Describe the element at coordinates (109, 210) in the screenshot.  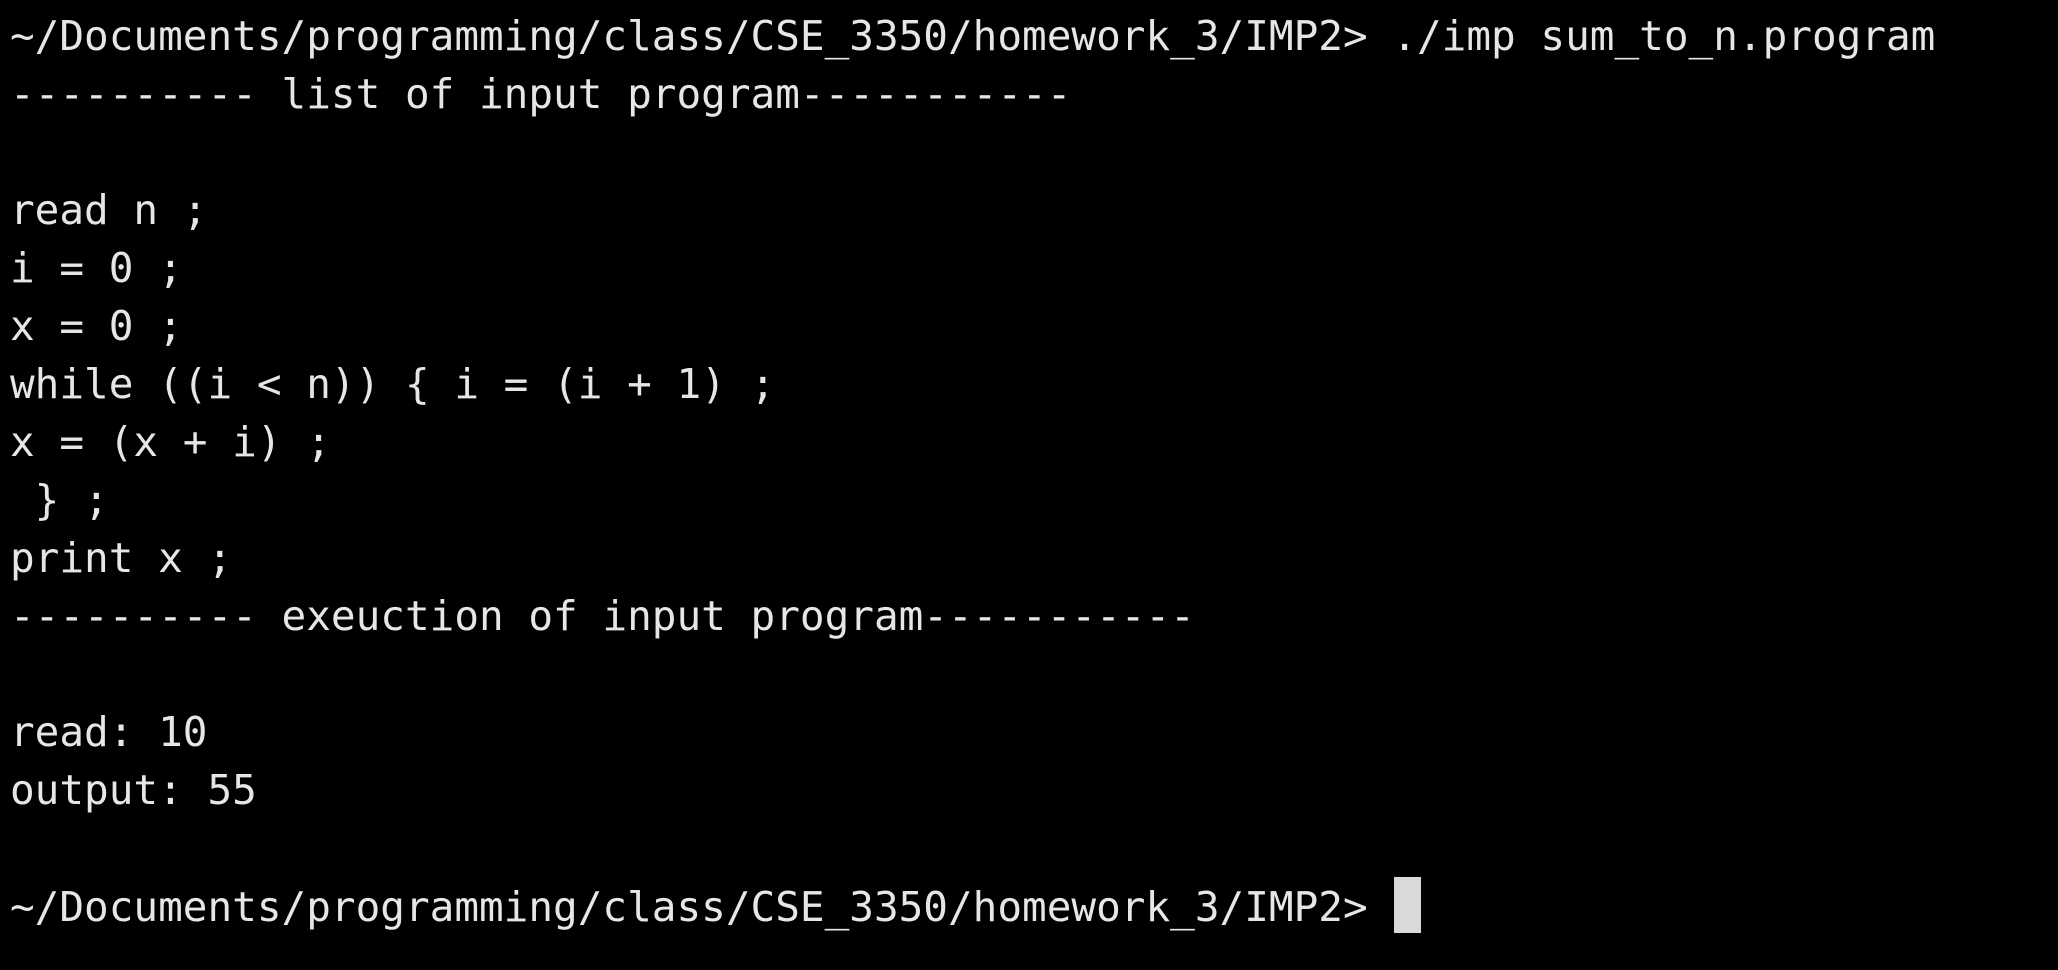
I see `program-line: read n ;` at that location.